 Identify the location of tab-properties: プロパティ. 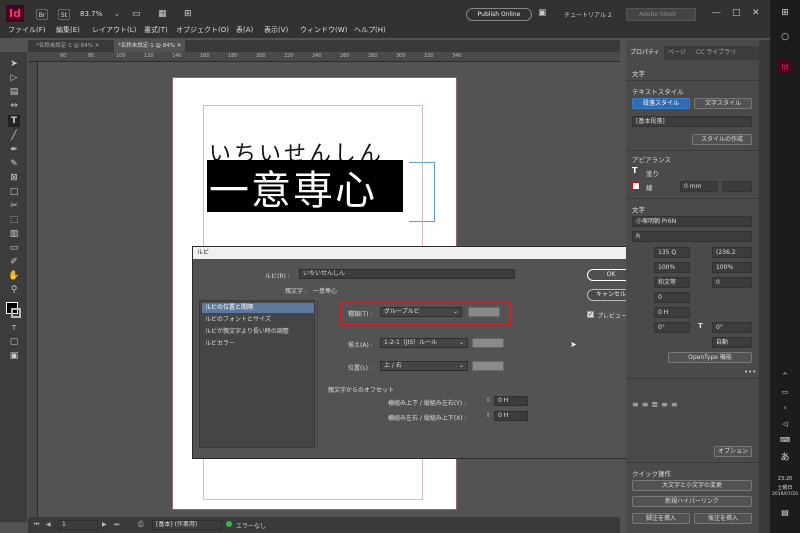
(645, 53).